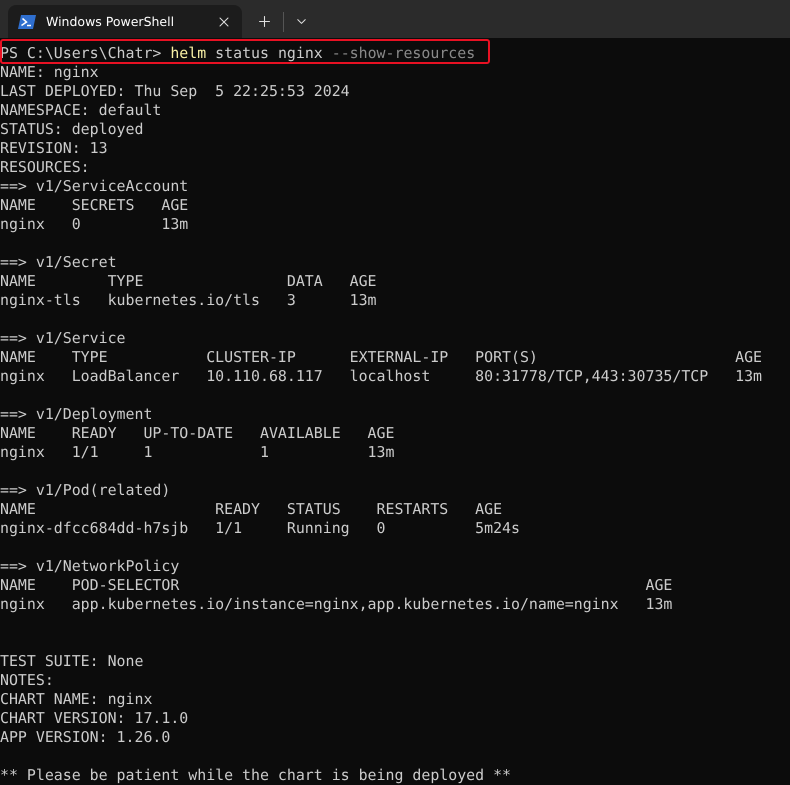 This screenshot has width=790, height=785. What do you see at coordinates (336, 585) in the screenshot?
I see `output-line: NAME POD-SELECTOR AGE` at bounding box center [336, 585].